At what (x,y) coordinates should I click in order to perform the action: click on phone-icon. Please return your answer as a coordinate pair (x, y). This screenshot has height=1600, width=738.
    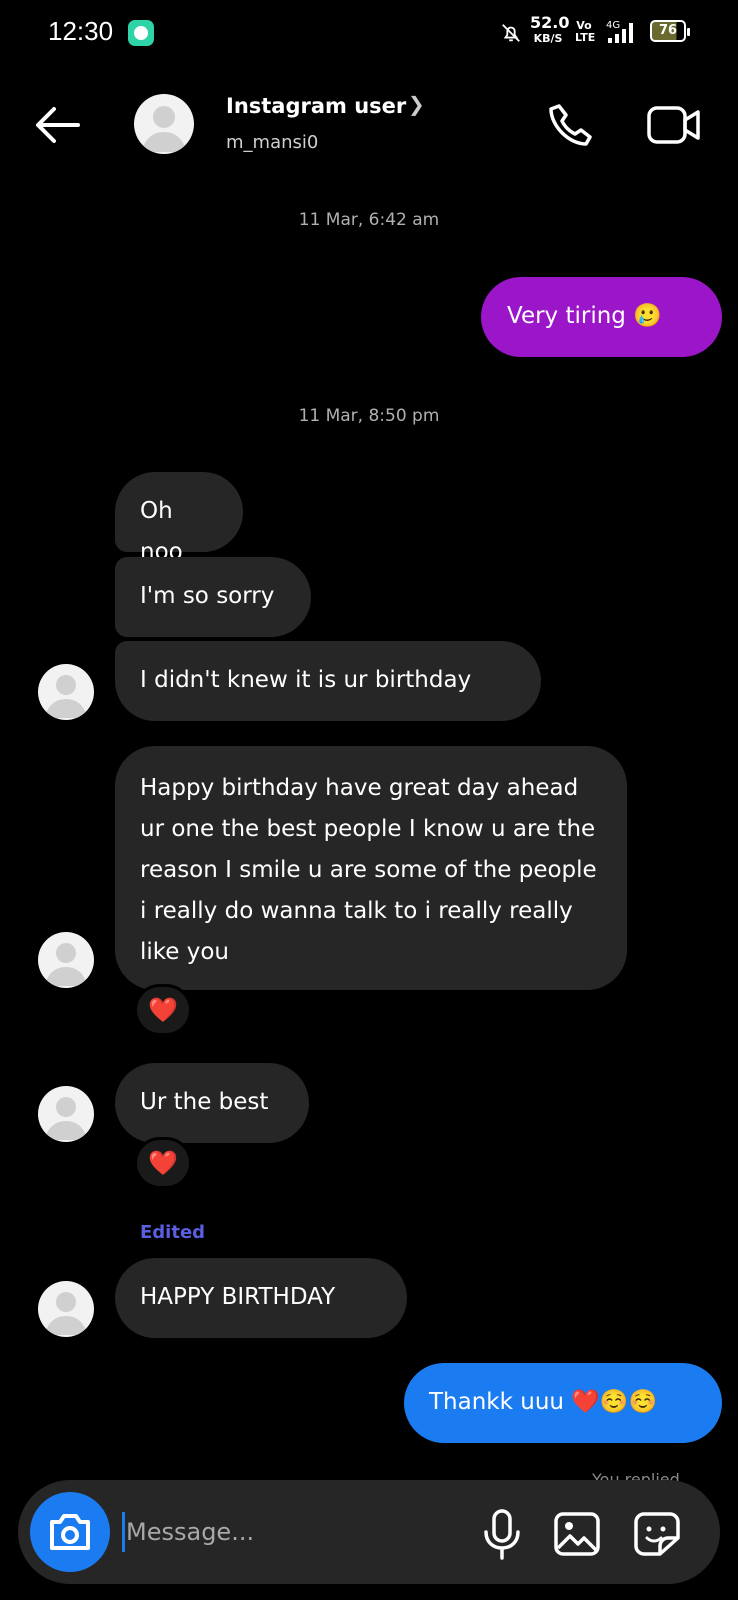
    Looking at the image, I should click on (570, 126).